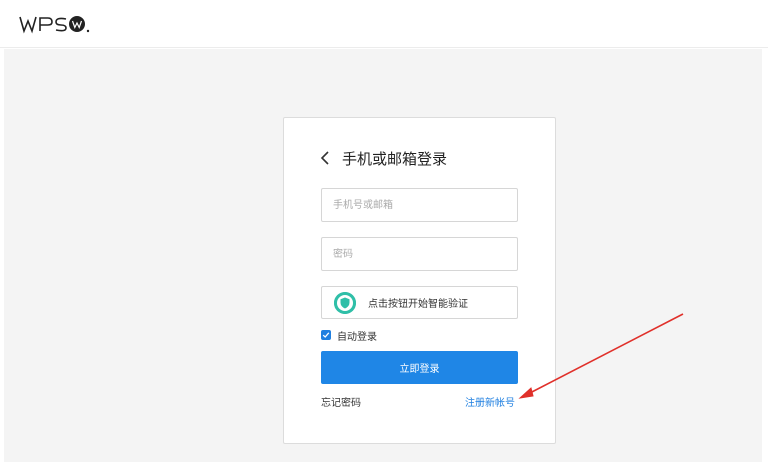 The image size is (768, 462). I want to click on password-field, so click(419, 254).